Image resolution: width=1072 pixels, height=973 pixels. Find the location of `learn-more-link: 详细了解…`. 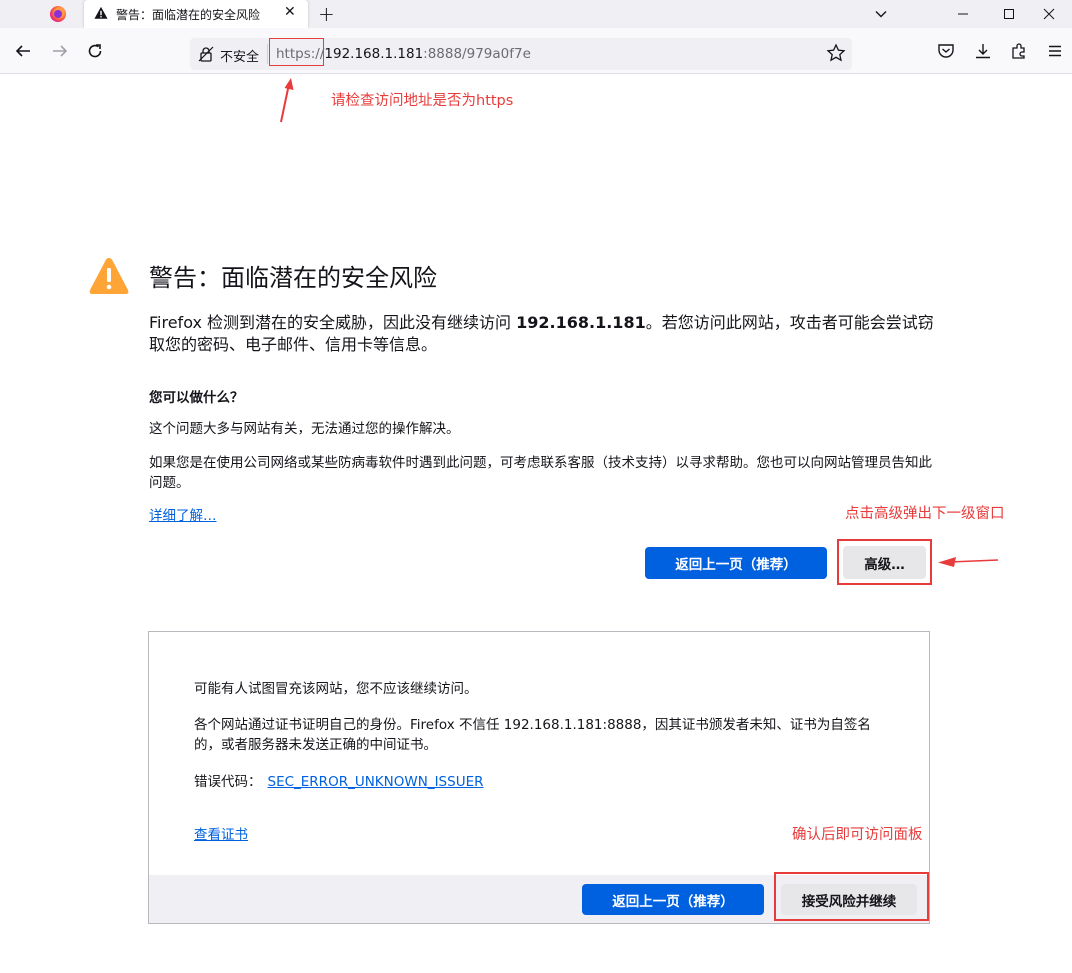

learn-more-link: 详细了解… is located at coordinates (183, 516).